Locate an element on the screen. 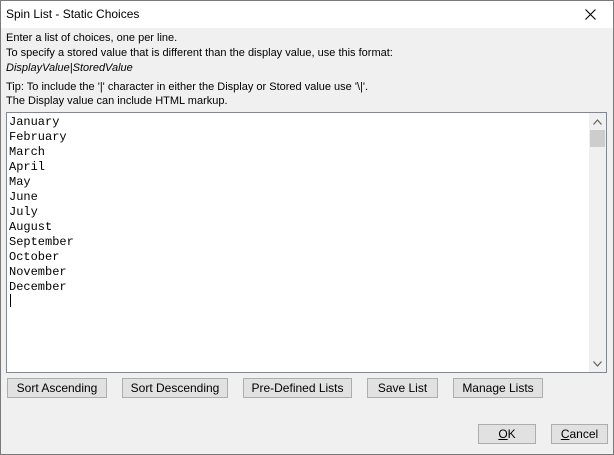 This screenshot has height=455, width=614. scroll-down-button is located at coordinates (597, 363).